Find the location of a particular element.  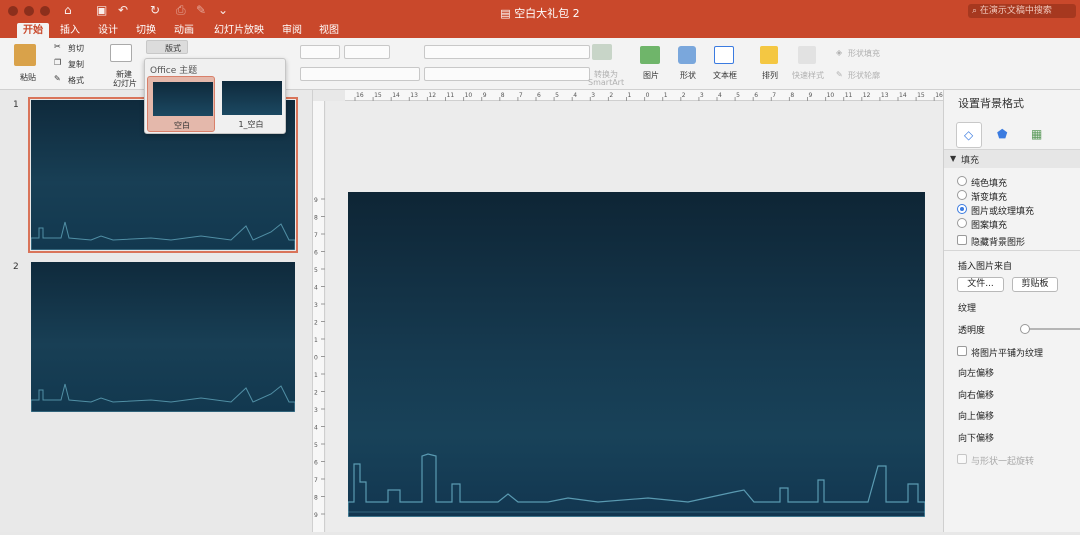

picture-icon is located at coordinates (650, 55).